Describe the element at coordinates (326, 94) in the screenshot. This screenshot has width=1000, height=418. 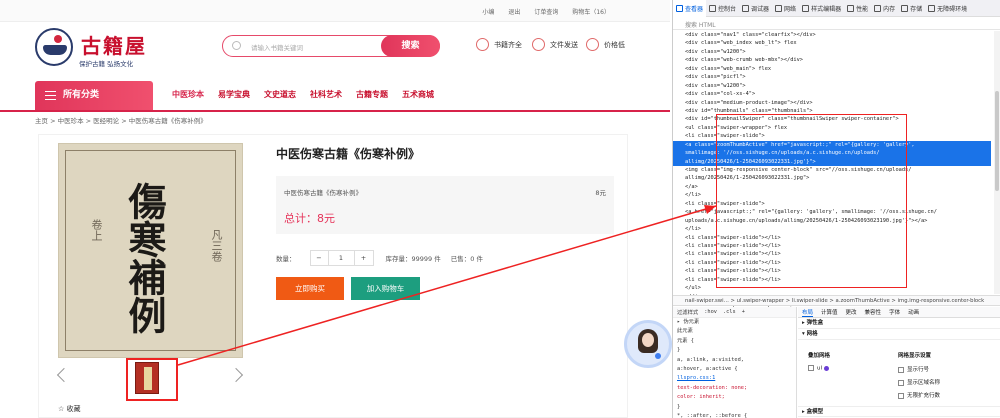
I see `nav-item: 社科艺术` at that location.